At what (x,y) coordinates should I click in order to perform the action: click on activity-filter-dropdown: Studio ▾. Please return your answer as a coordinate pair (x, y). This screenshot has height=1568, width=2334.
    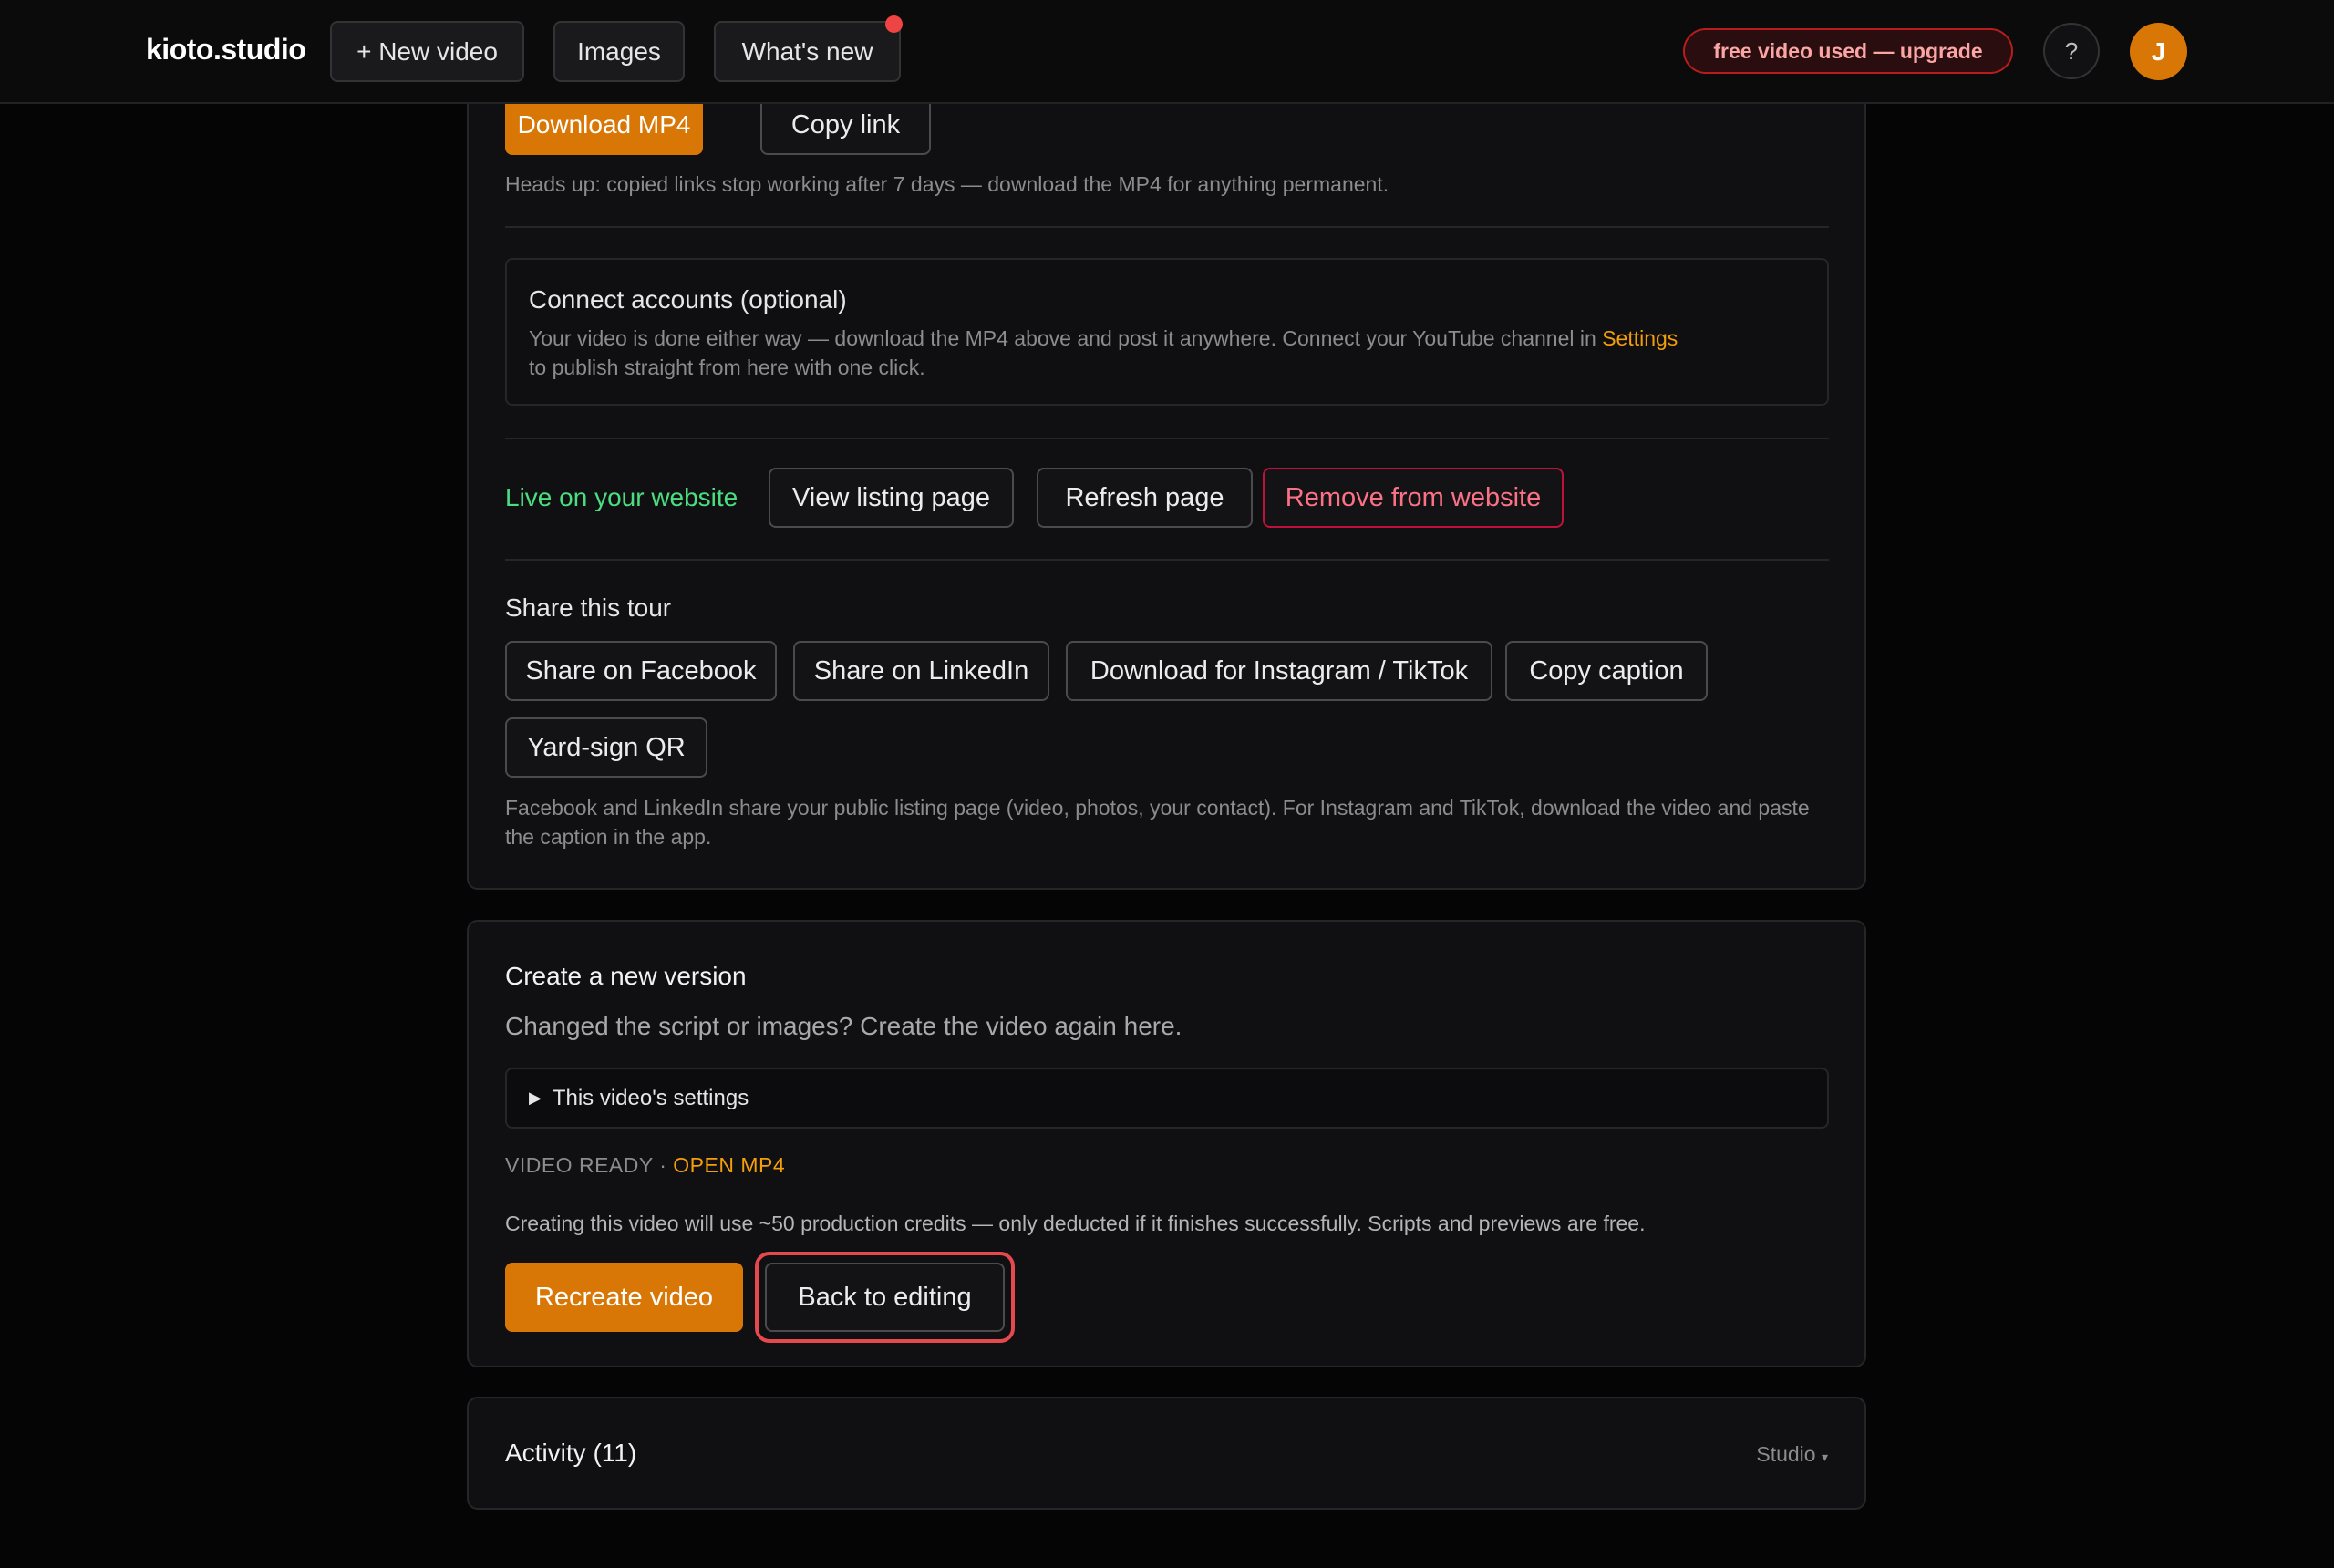
    Looking at the image, I should click on (1792, 1454).